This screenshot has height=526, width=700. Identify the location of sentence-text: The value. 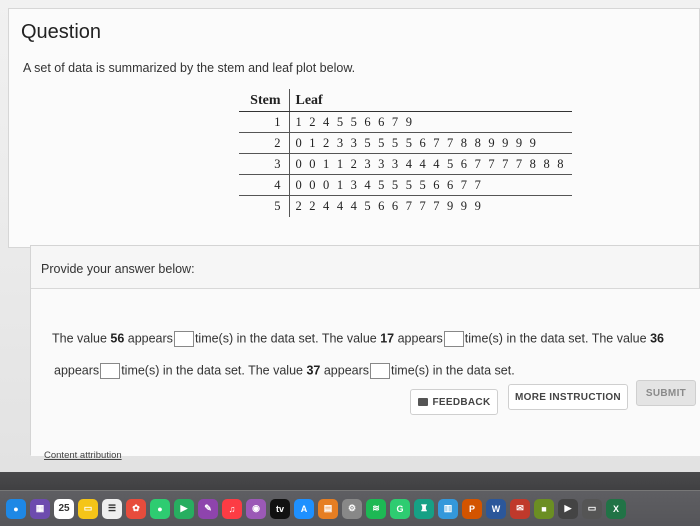
(81, 338).